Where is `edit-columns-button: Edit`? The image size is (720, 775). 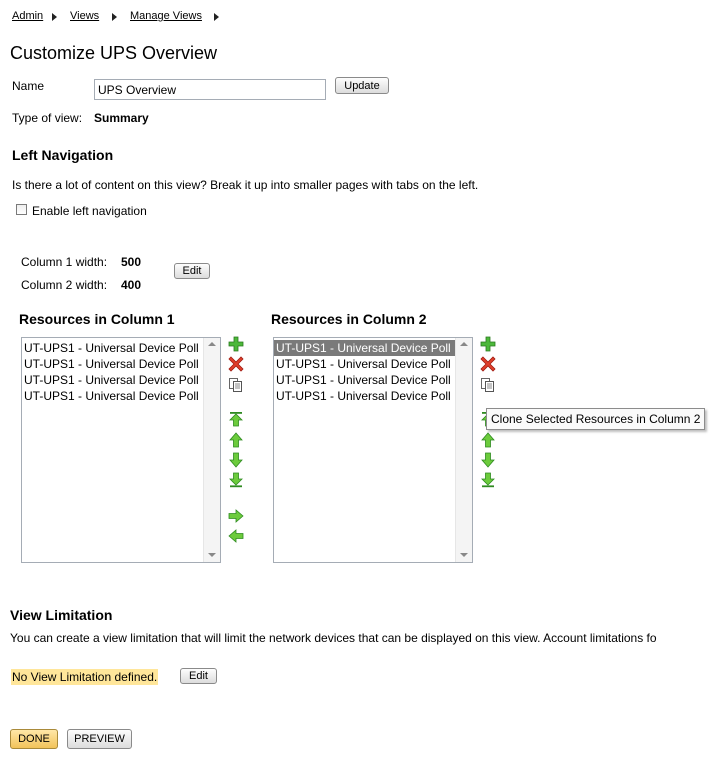 edit-columns-button: Edit is located at coordinates (192, 271).